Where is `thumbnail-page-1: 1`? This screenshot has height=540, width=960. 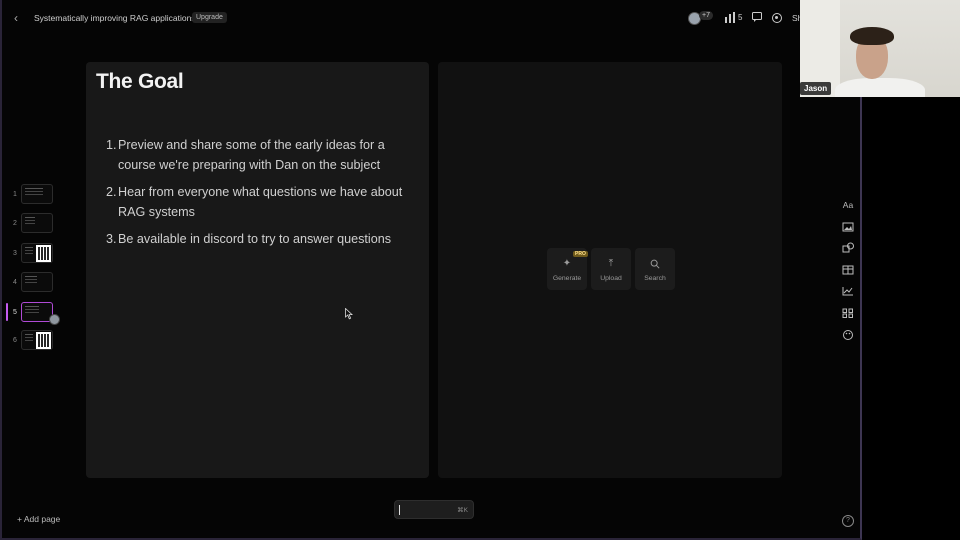 thumbnail-page-1: 1 is located at coordinates (37, 196).